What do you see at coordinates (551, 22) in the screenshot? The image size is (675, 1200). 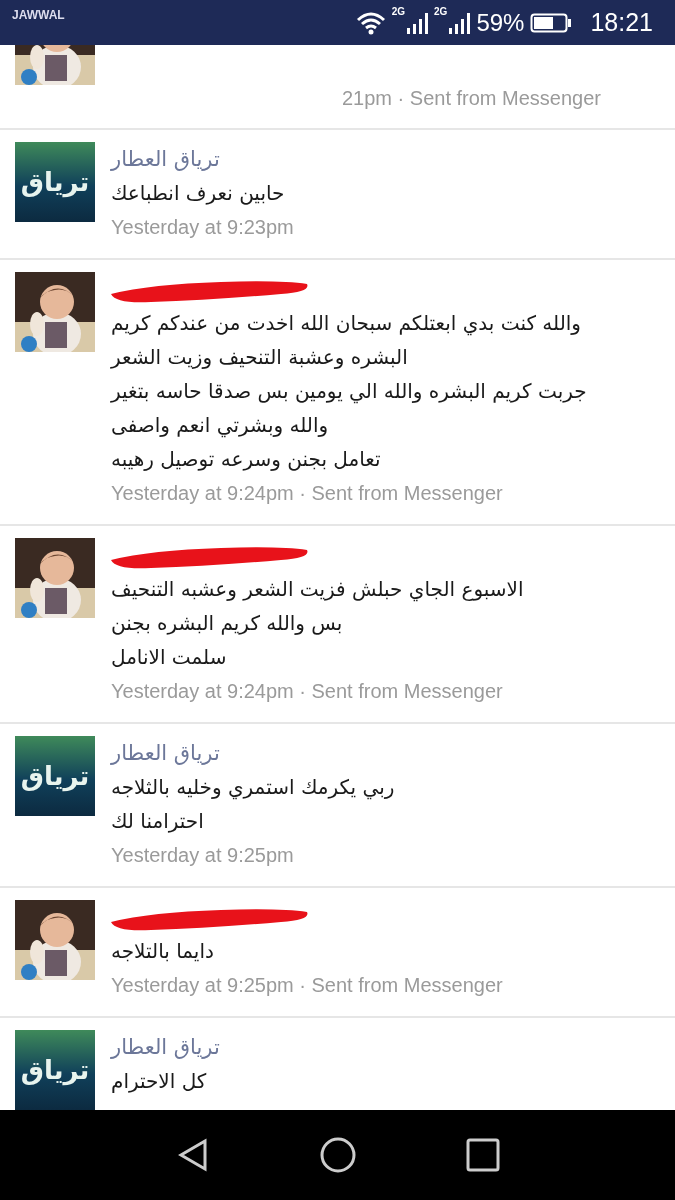 I see `battery-icon` at bounding box center [551, 22].